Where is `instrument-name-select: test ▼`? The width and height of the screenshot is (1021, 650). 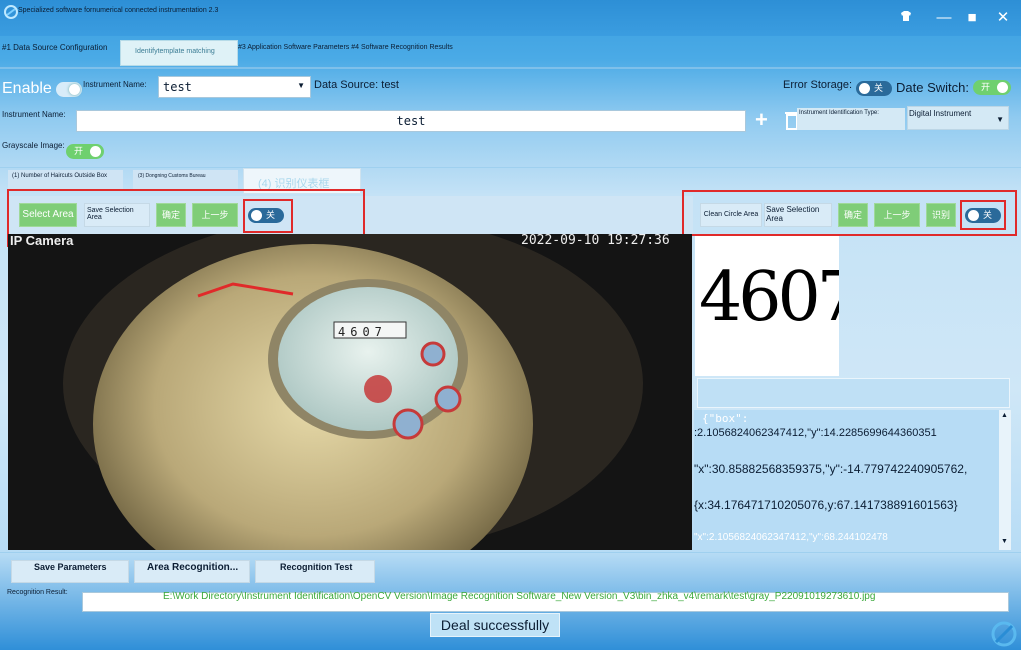 instrument-name-select: test ▼ is located at coordinates (234, 87).